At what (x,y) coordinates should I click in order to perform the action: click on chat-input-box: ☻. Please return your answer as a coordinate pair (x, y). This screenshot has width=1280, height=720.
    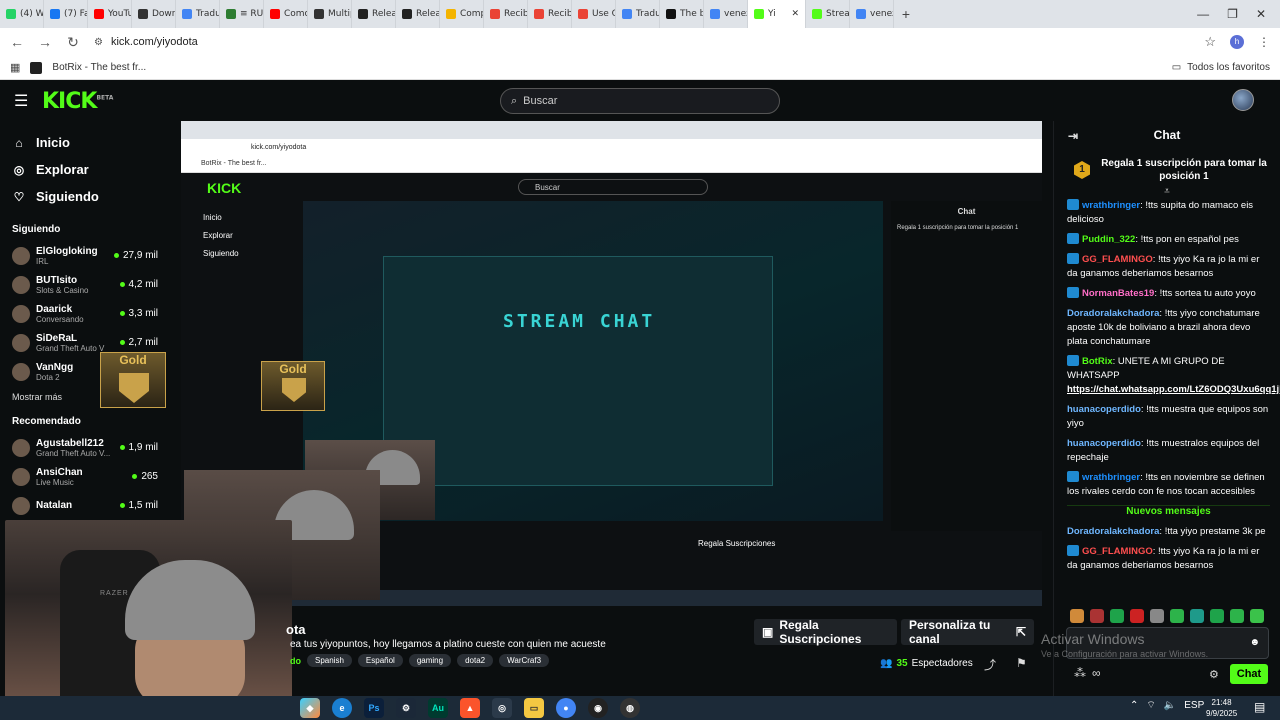
    Looking at the image, I should click on (1167, 643).